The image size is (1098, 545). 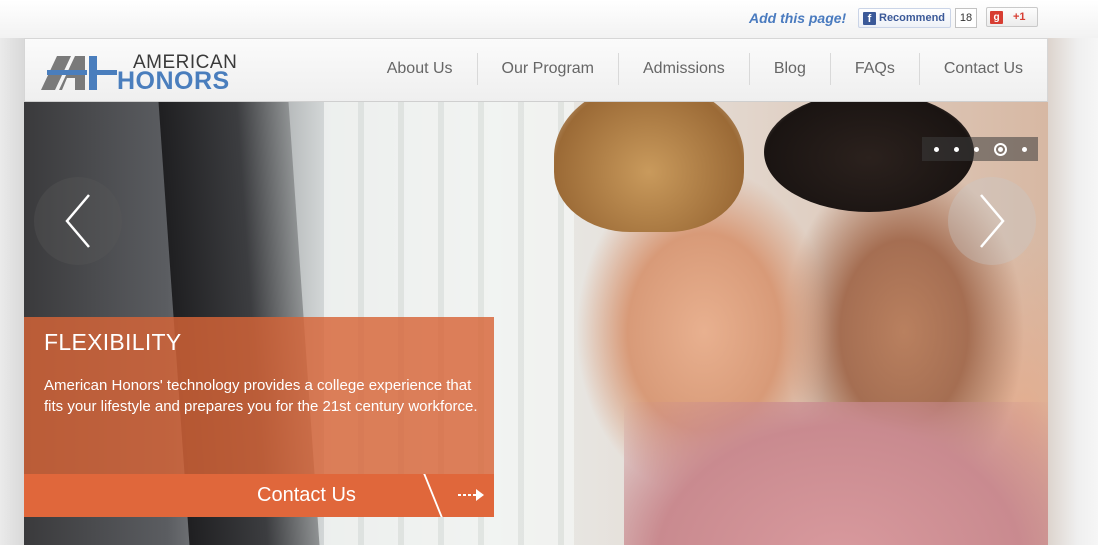 What do you see at coordinates (12, 291) in the screenshot?
I see `page-background-left` at bounding box center [12, 291].